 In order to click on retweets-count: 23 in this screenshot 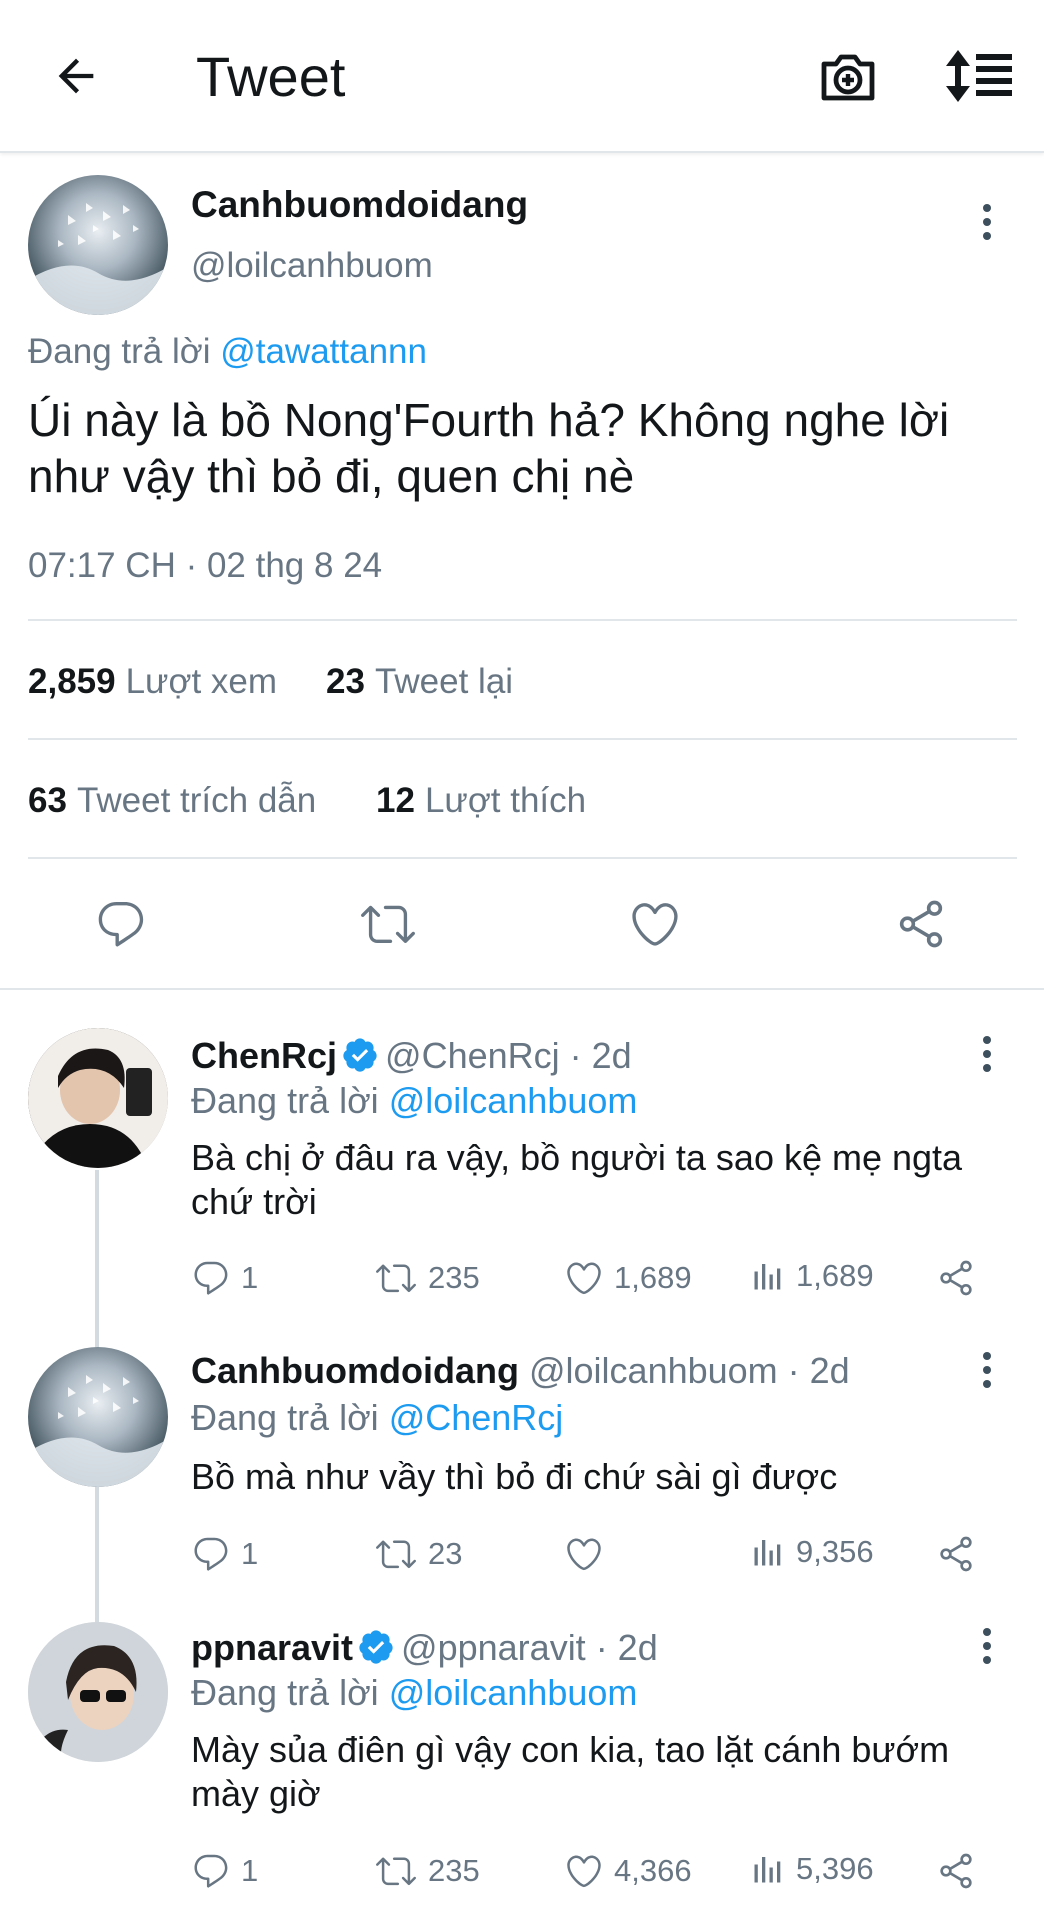, I will do `click(345, 681)`.